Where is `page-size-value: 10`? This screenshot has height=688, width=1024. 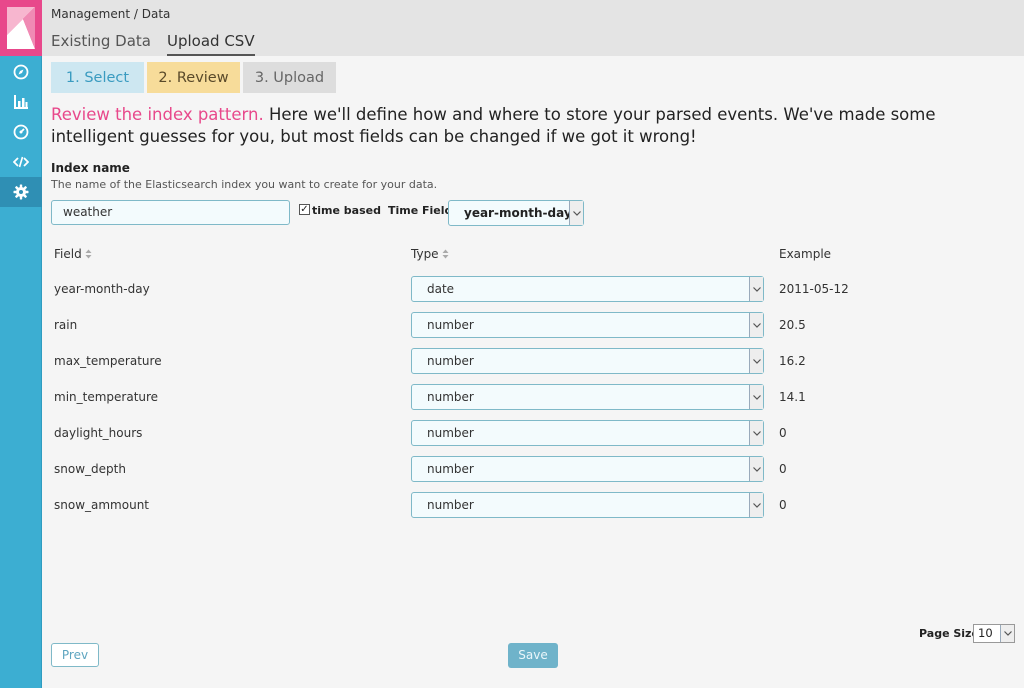
page-size-value: 10 is located at coordinates (985, 633).